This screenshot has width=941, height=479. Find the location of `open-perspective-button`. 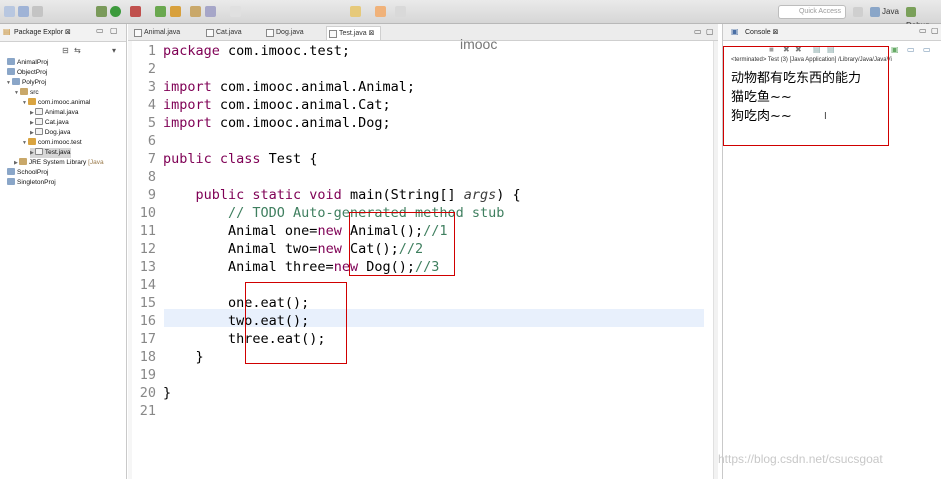

open-perspective-button is located at coordinates (859, 12).